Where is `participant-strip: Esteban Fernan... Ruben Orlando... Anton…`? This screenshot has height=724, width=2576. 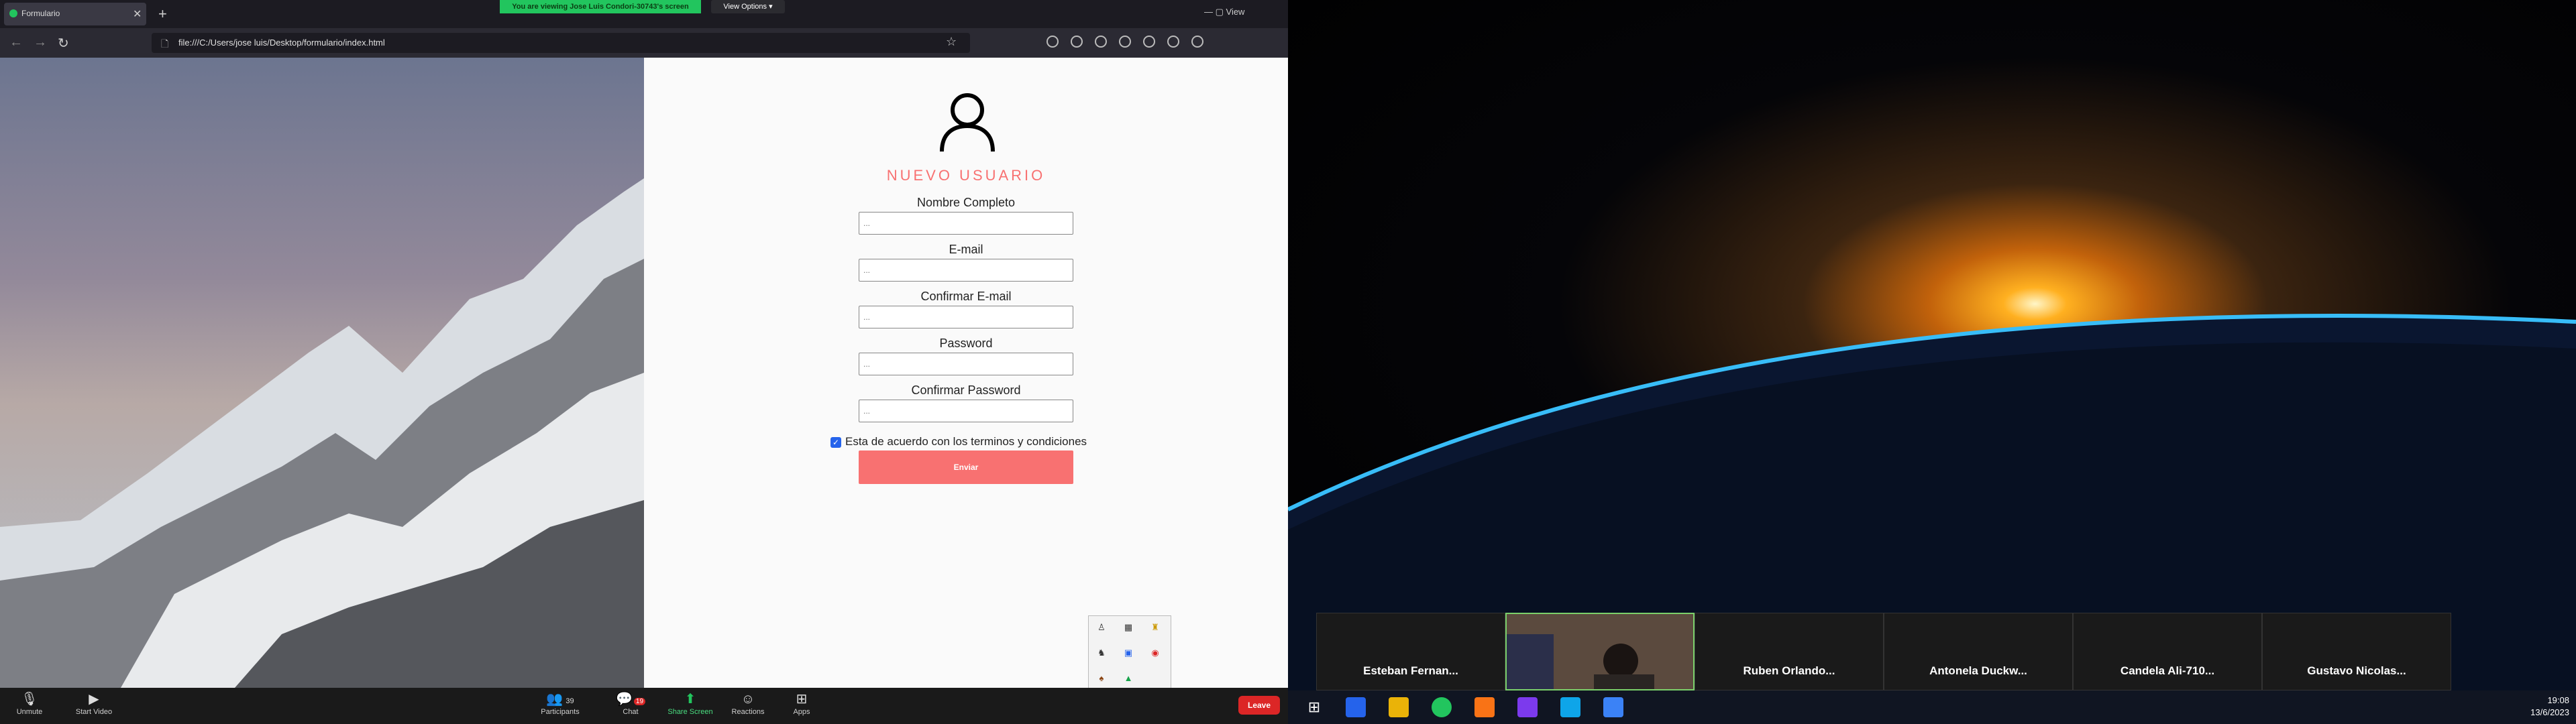 participant-strip: Esteban Fernan... Ruben Orlando... Anton… is located at coordinates (1886, 651).